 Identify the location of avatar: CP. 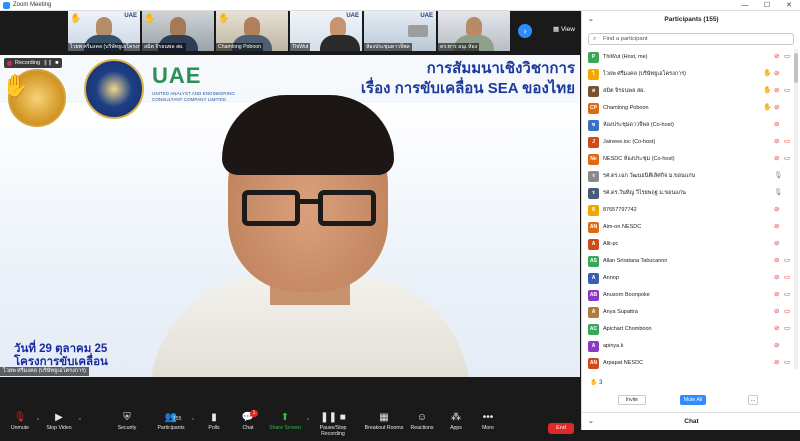
(593, 108).